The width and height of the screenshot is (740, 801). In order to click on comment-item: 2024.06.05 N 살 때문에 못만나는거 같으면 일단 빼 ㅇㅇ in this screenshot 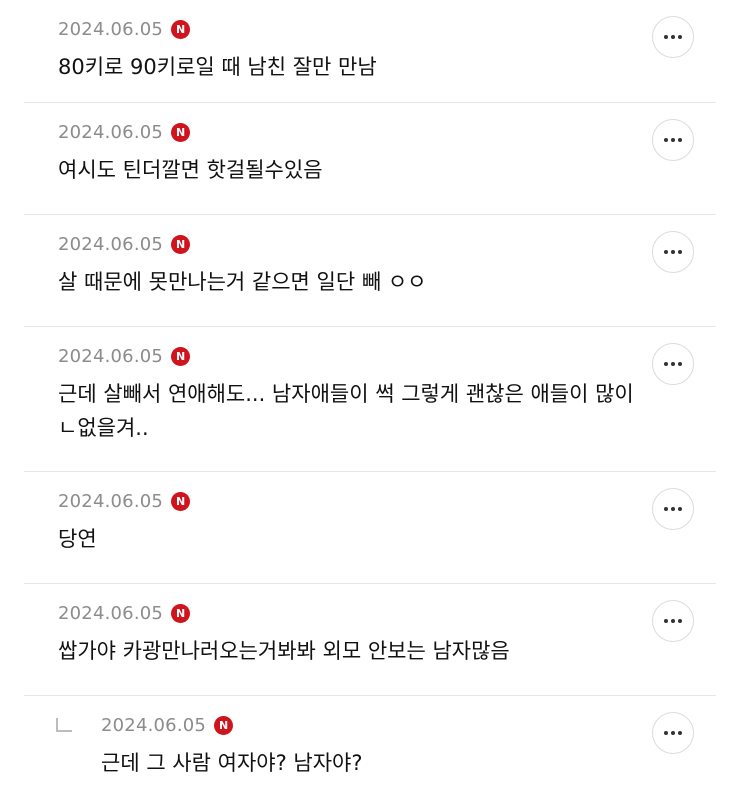, I will do `click(370, 271)`.